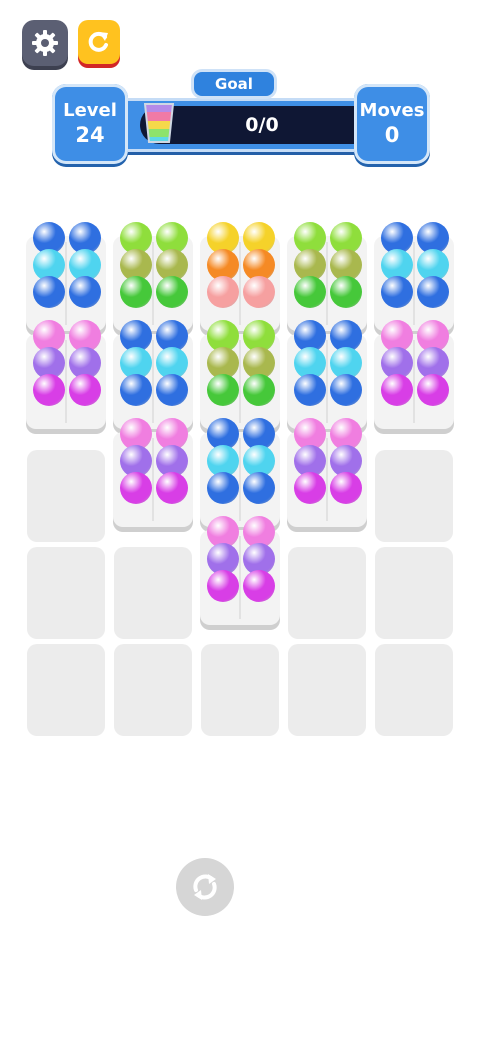 Image resolution: width=480 pixels, height=1038 pixels. I want to click on gear-icon, so click(45, 43).